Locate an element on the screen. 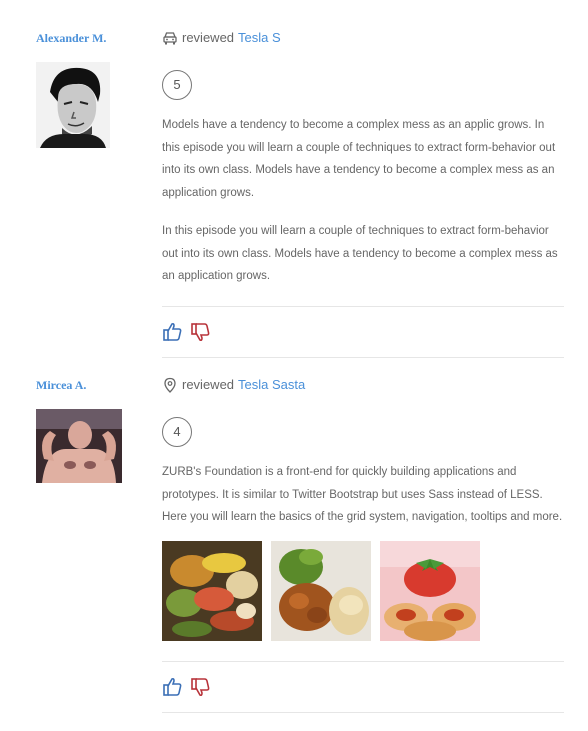 This screenshot has height=731, width=588. reviewed-item-link: Tesla S is located at coordinates (259, 38).